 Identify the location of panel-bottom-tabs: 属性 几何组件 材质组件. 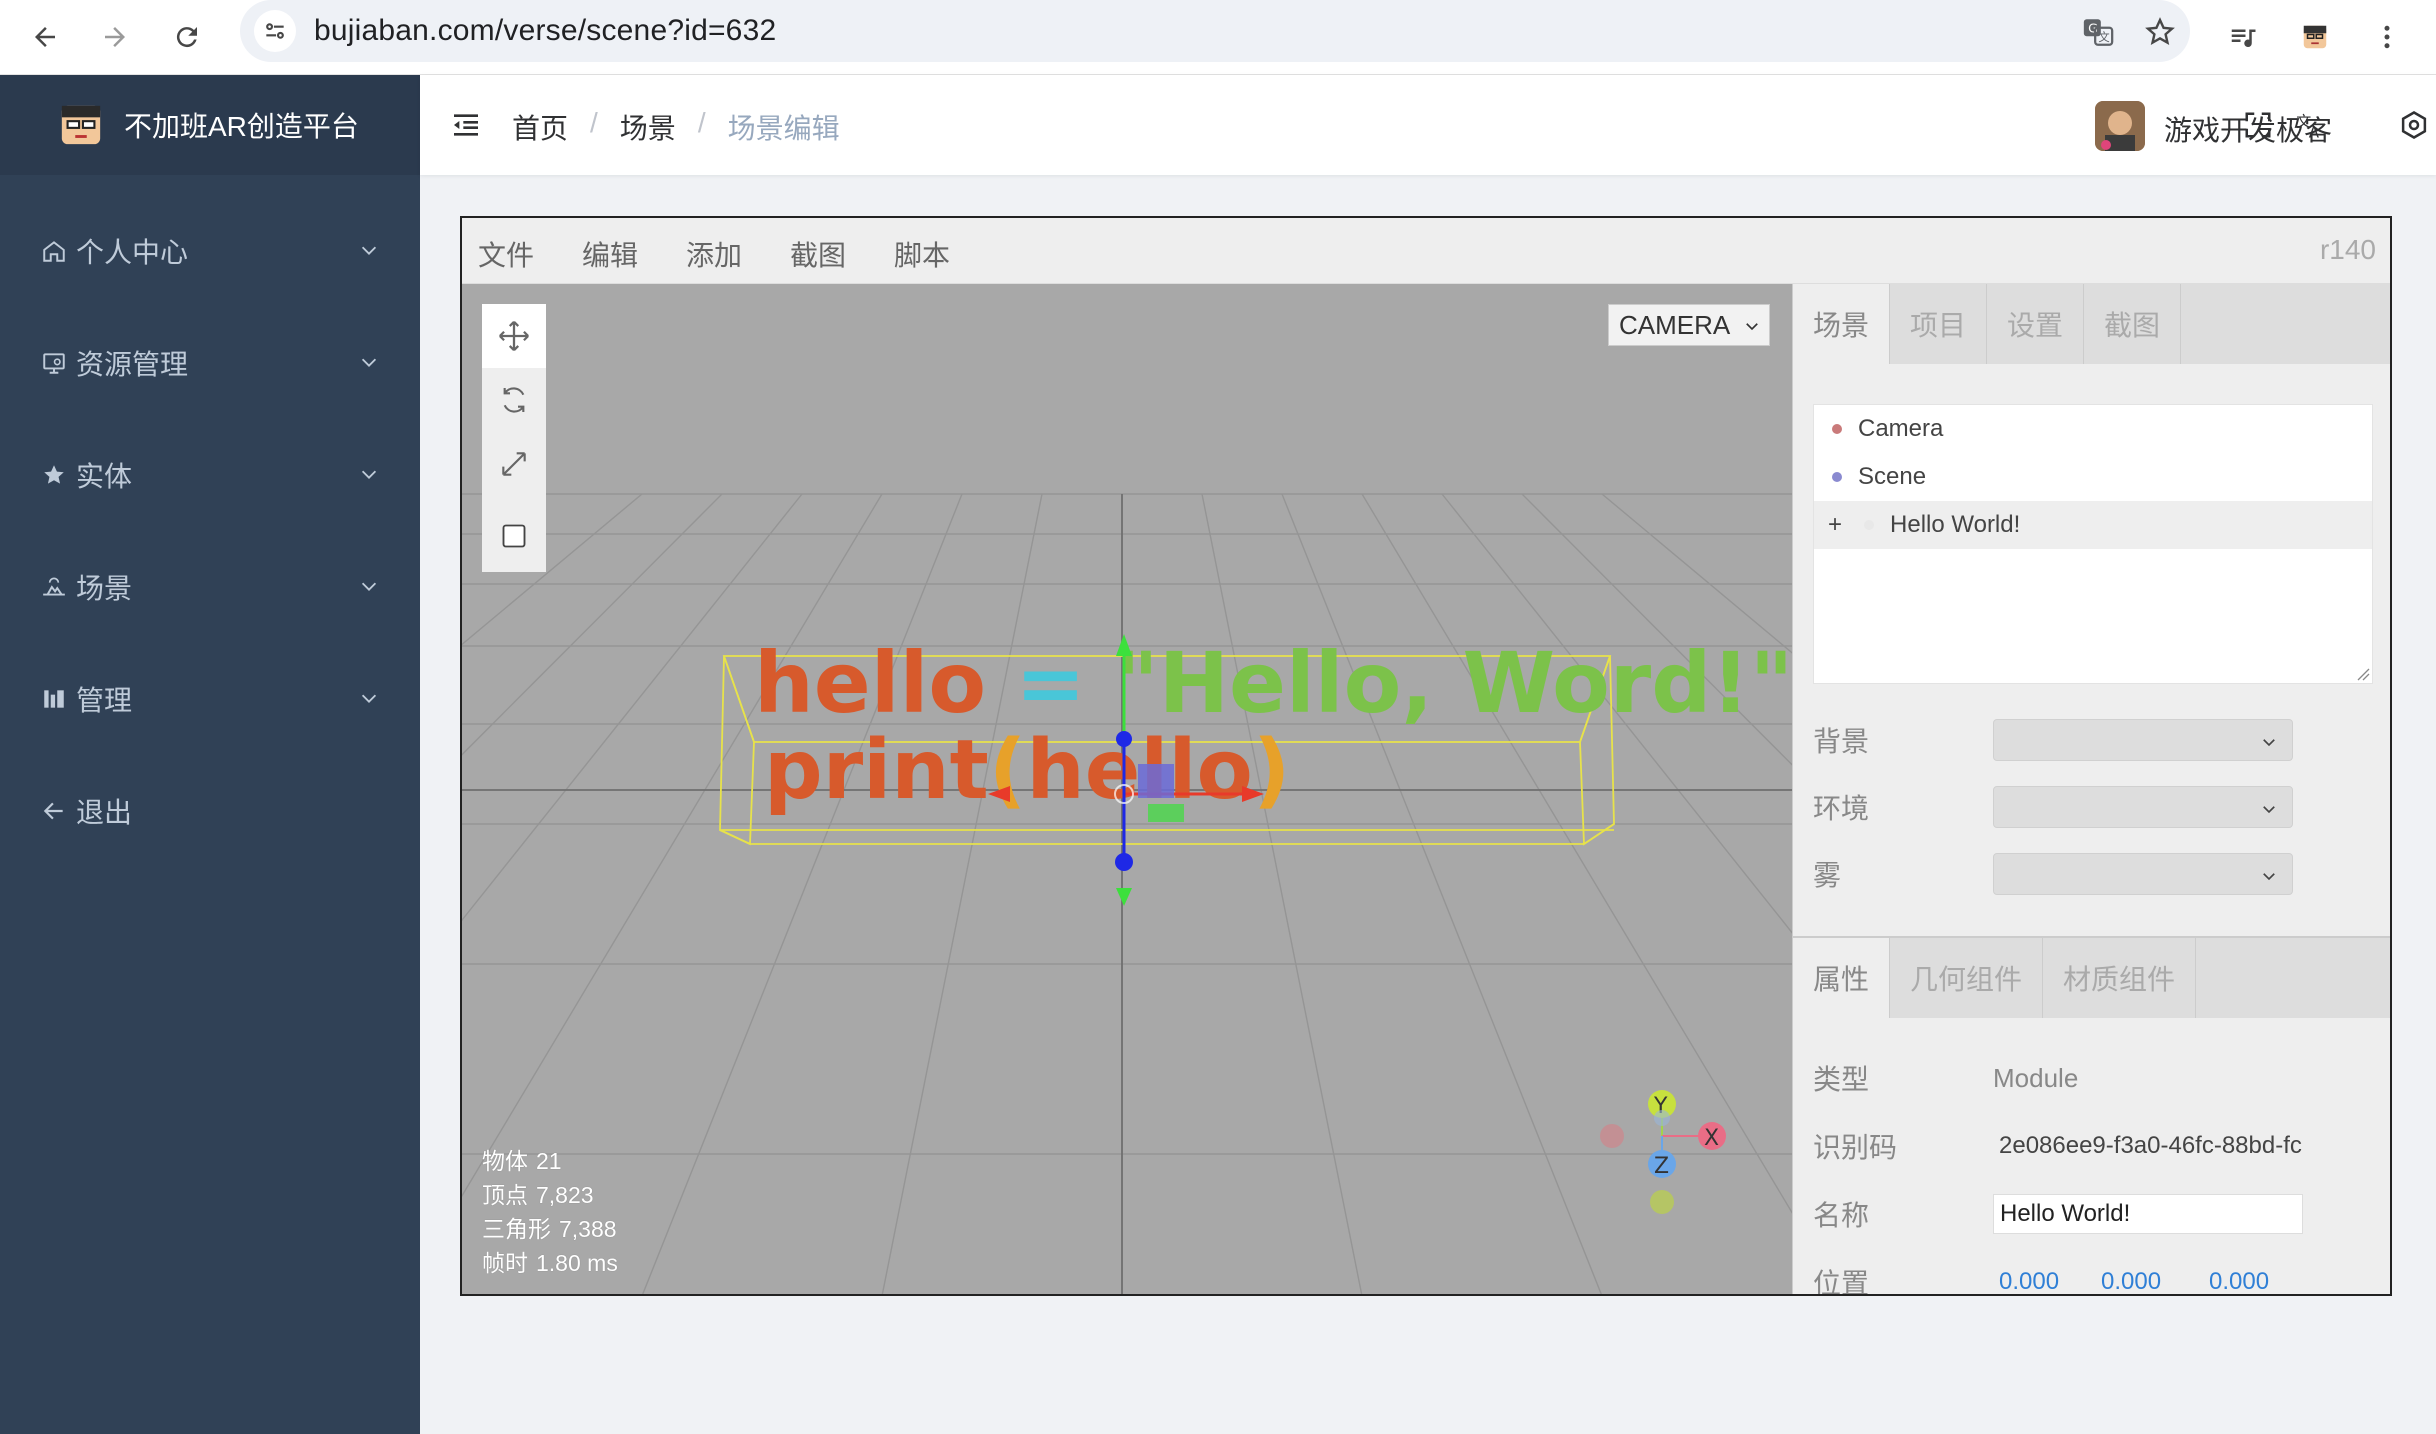
(2091, 978).